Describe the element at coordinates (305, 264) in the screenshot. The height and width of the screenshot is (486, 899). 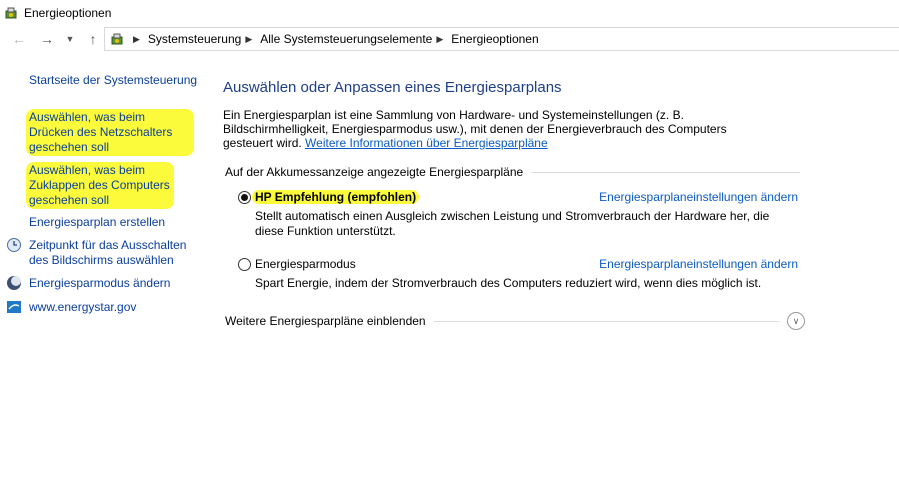
I see `plan-name: Energiesparmodus` at that location.